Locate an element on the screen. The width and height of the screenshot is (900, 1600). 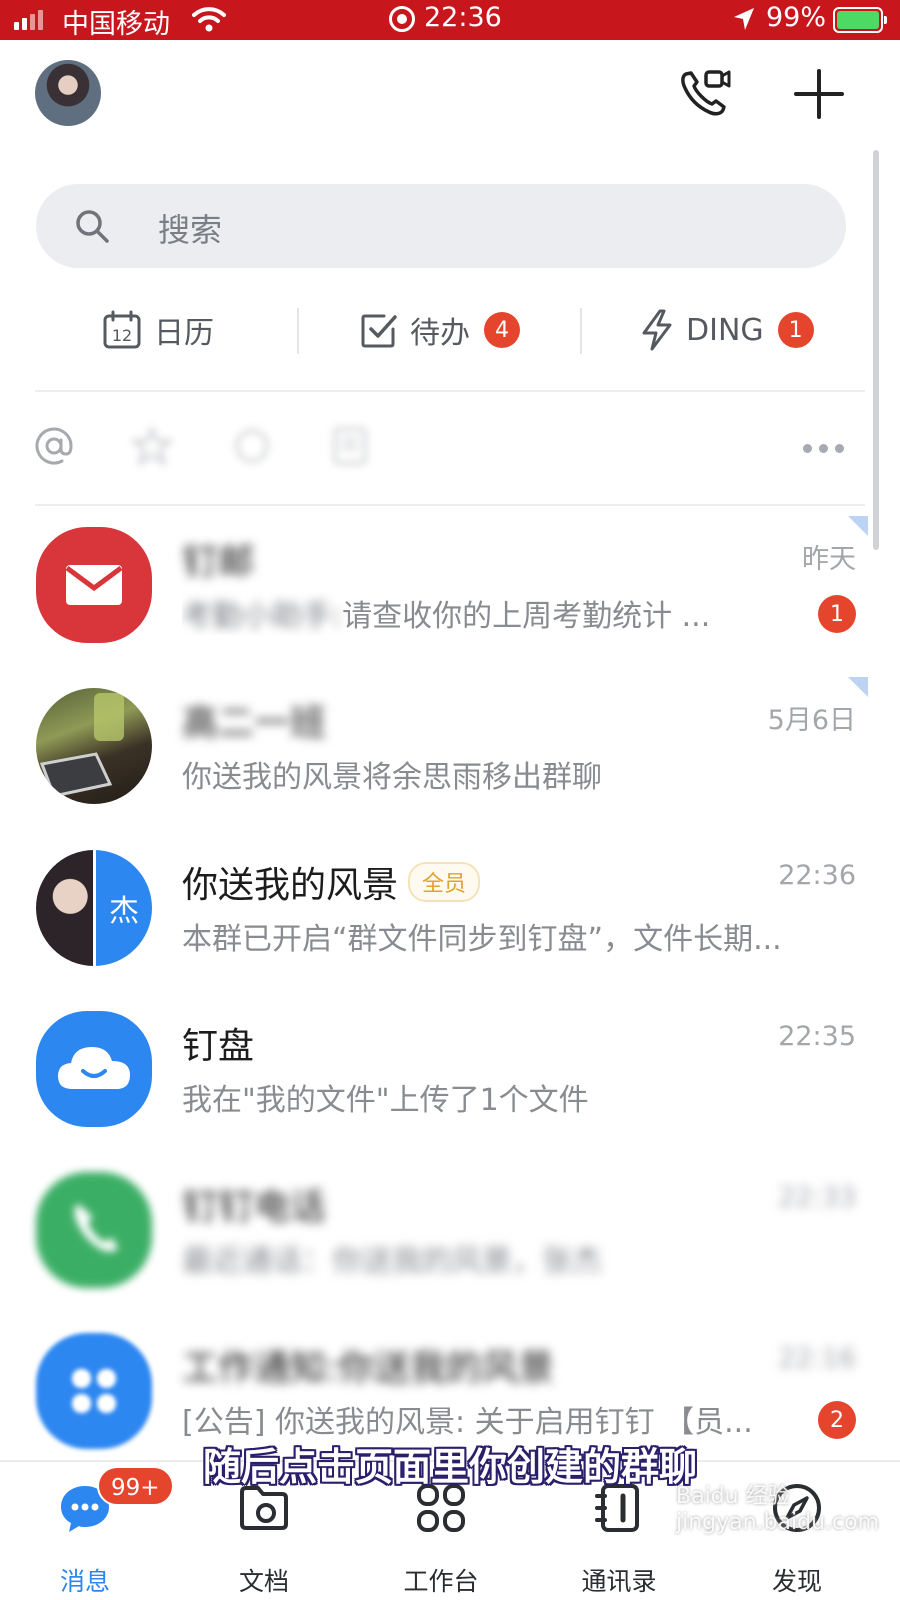
todo-count-badge: 4 is located at coordinates (502, 330).